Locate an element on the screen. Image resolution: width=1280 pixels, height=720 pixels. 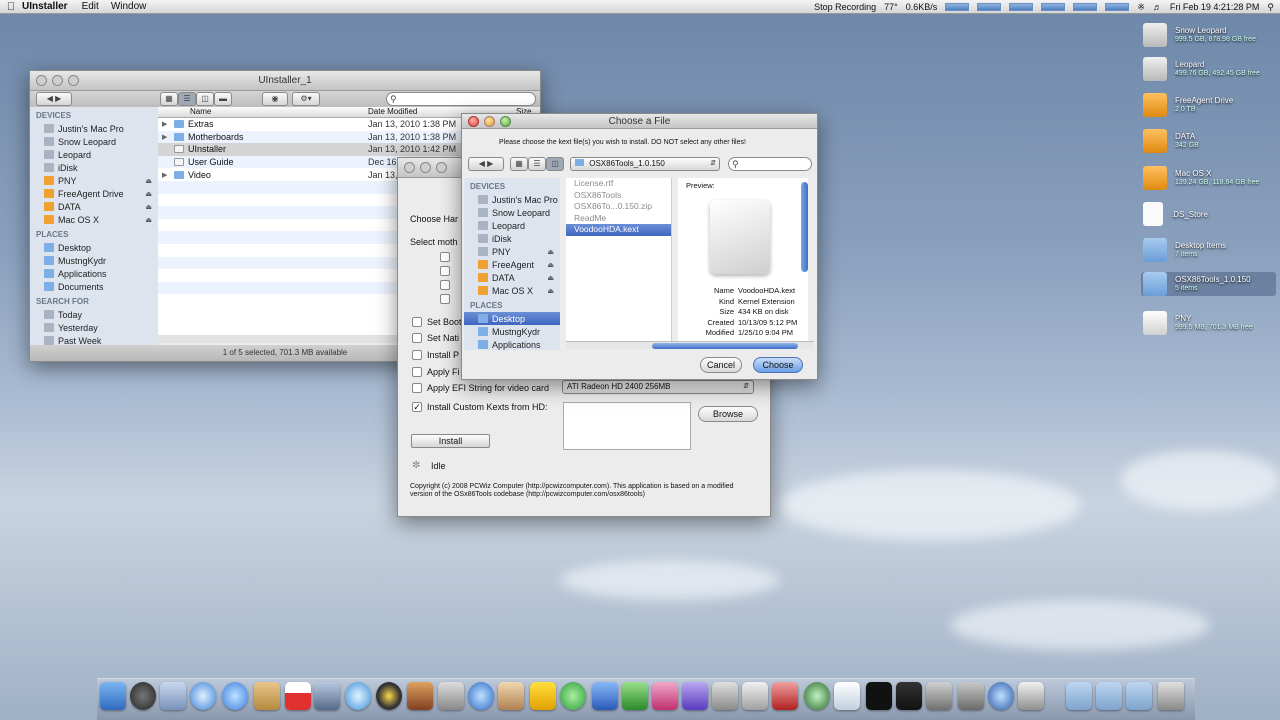
custom-kexts-checkbox: ✓ is located at coordinates (417, 407).